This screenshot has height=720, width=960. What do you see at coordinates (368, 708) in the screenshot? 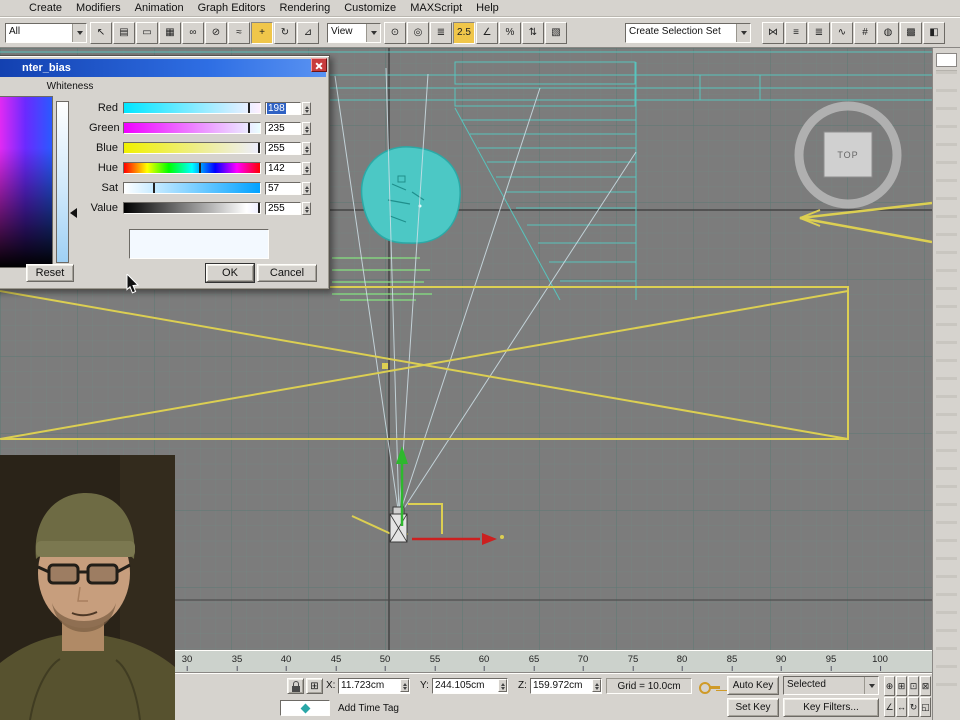
I see `add-time-tag-label: Add Time Tag` at bounding box center [368, 708].